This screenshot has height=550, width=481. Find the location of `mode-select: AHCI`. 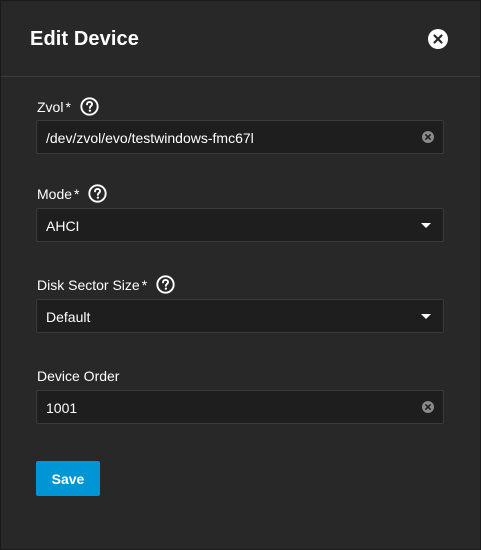

mode-select: AHCI is located at coordinates (240, 225).